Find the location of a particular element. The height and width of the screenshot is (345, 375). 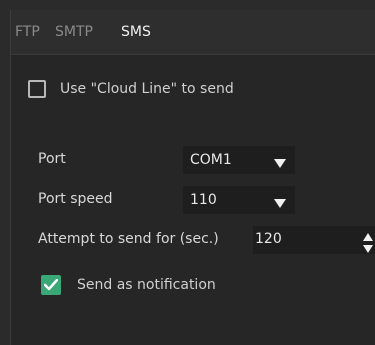

cloud-line-checkbox-row: Use "Cloud Line" to send is located at coordinates (131, 89).